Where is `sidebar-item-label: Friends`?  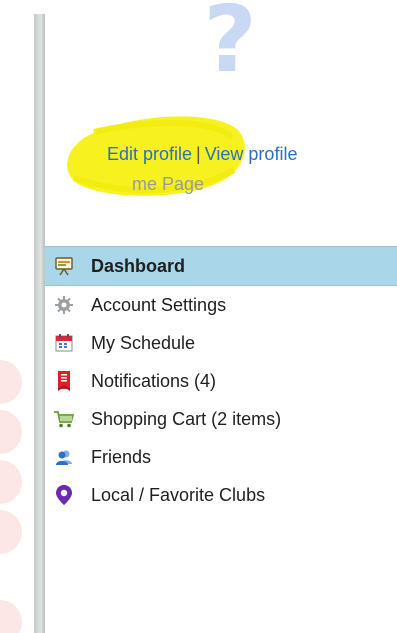
sidebar-item-label: Friends is located at coordinates (121, 456).